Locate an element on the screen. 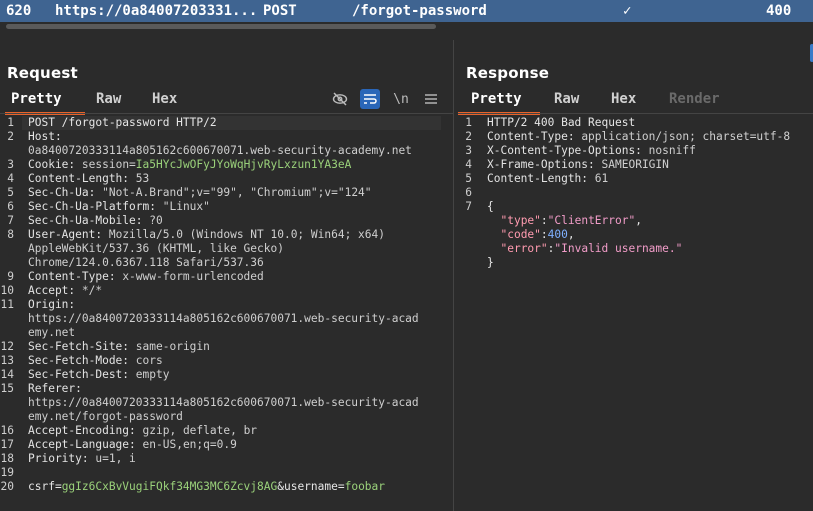 The width and height of the screenshot is (813, 511). line-number: 2 is located at coordinates (10, 136).